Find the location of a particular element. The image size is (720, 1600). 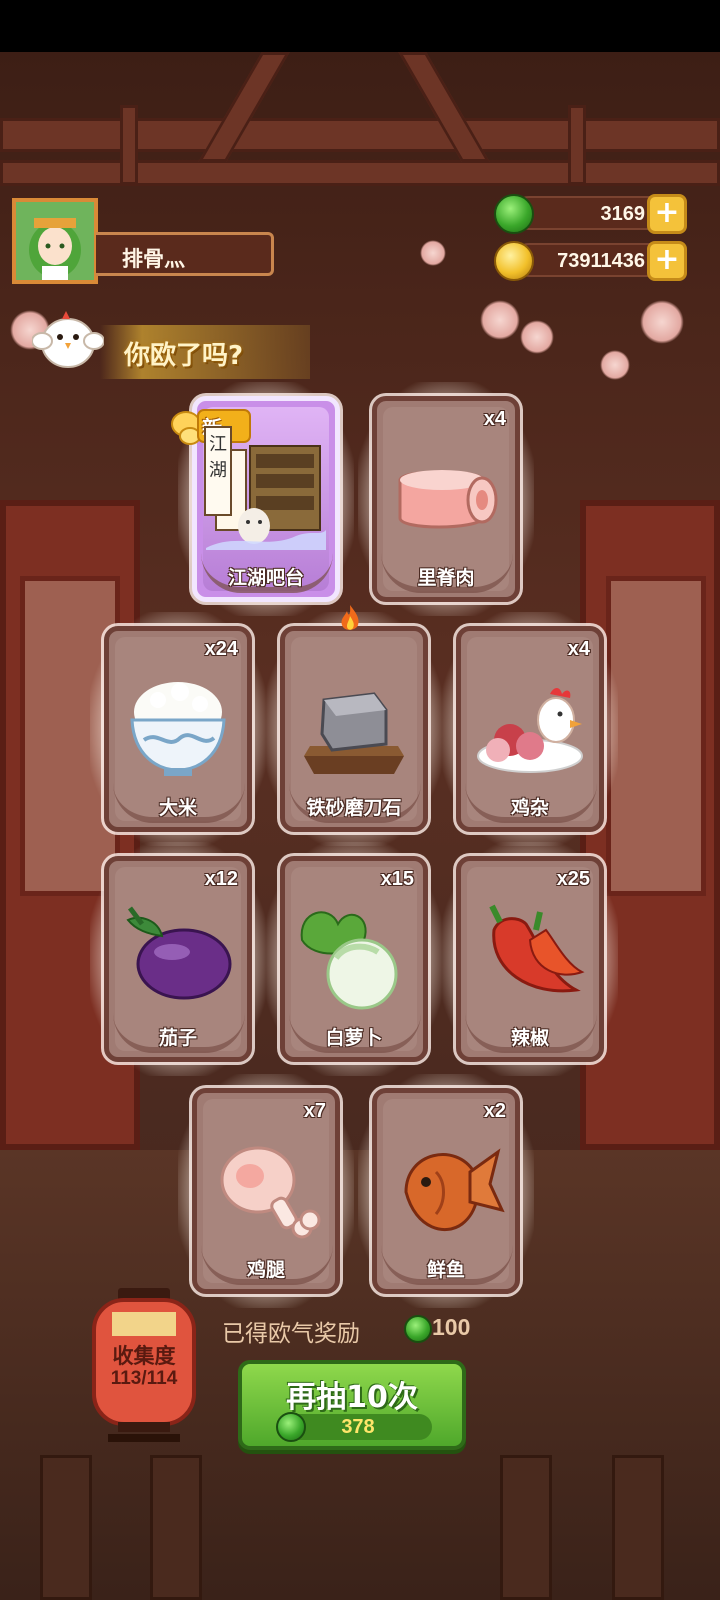

draw-again-button: 再抽10次 378 is located at coordinates (352, 1405).